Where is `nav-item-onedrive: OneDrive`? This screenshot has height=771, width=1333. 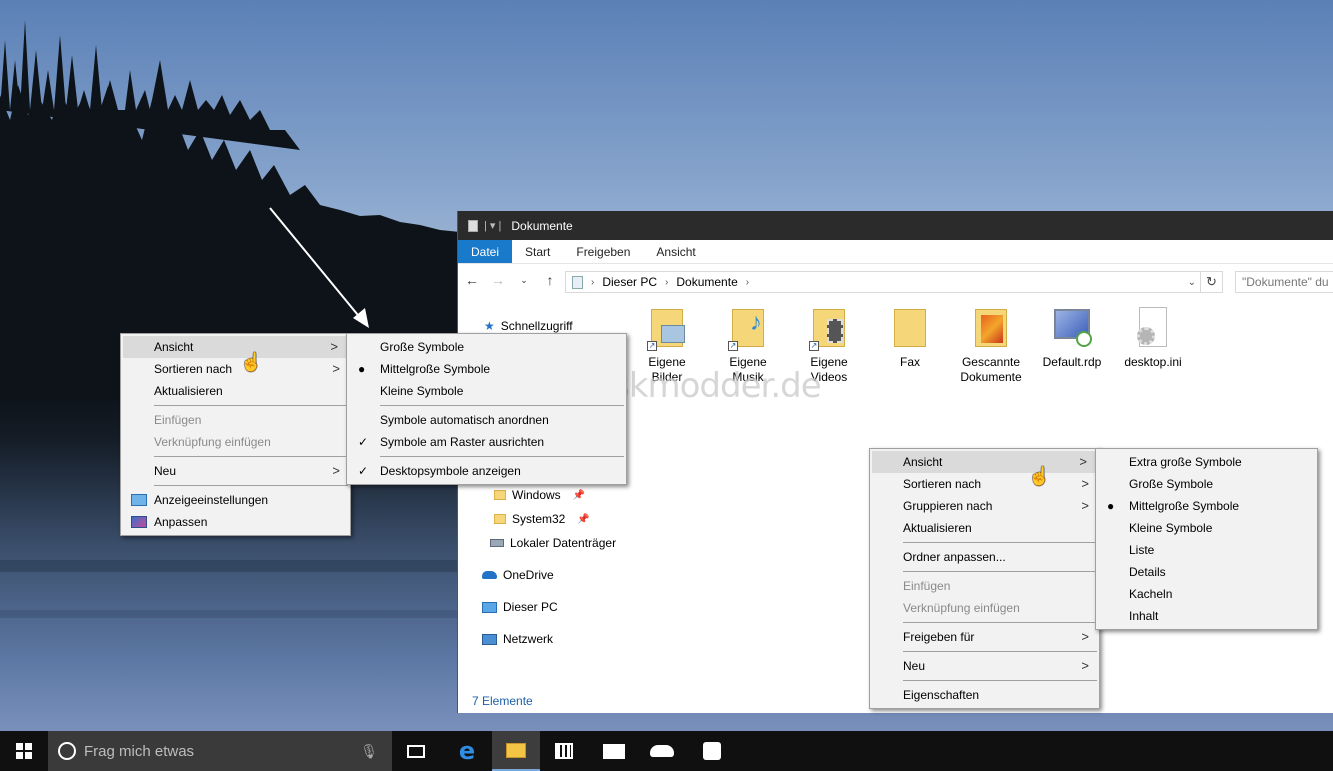 nav-item-onedrive: OneDrive is located at coordinates (518, 575).